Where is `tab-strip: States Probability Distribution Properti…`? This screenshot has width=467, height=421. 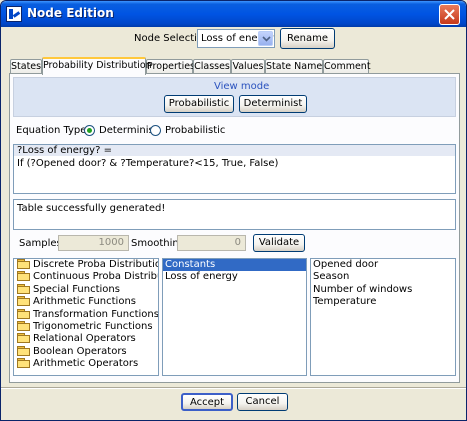
tab-strip: States Probability Distribution Properti… is located at coordinates (234, 66).